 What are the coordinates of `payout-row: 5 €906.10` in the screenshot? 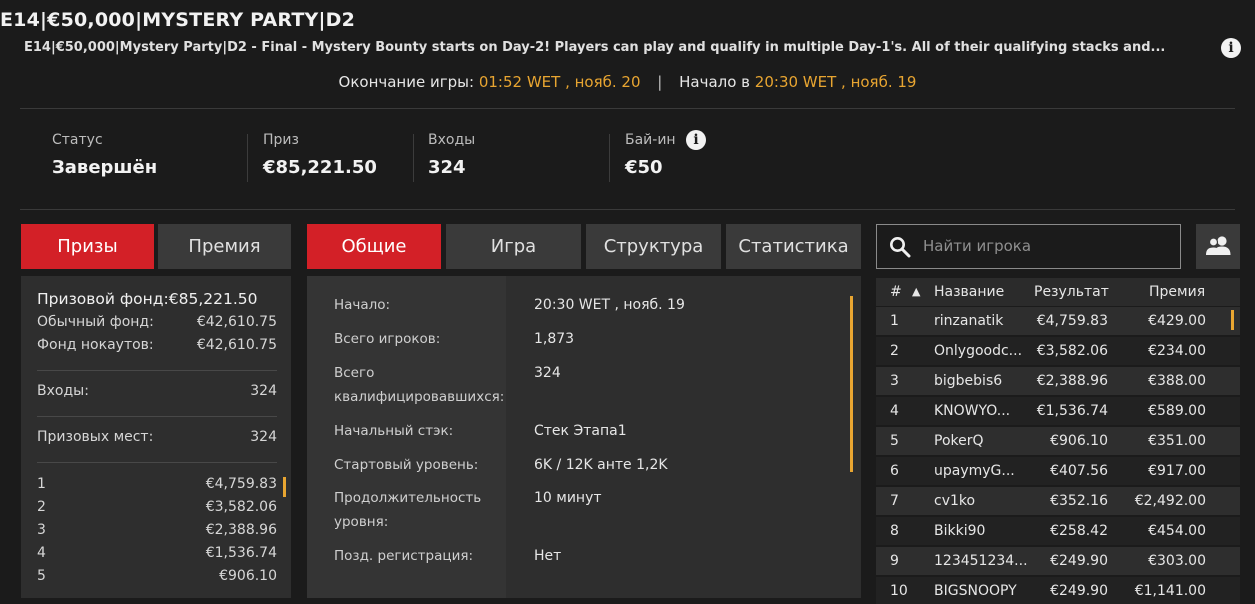 It's located at (157, 576).